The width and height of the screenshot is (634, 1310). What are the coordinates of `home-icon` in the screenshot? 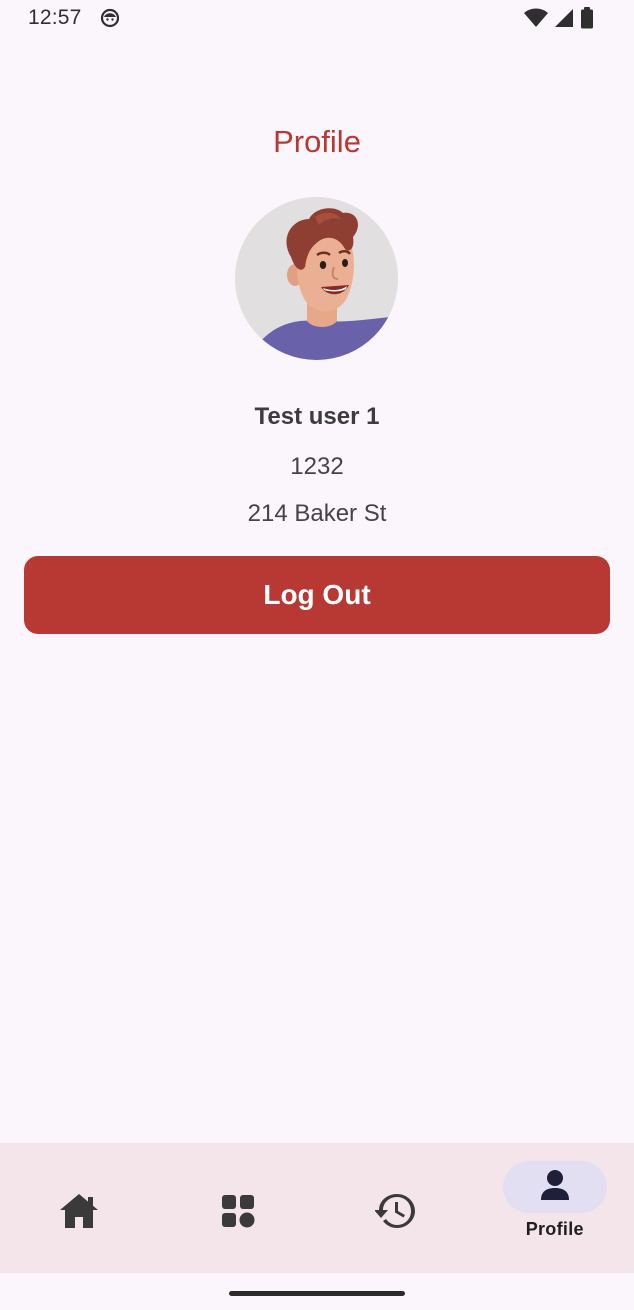 It's located at (79, 1213).